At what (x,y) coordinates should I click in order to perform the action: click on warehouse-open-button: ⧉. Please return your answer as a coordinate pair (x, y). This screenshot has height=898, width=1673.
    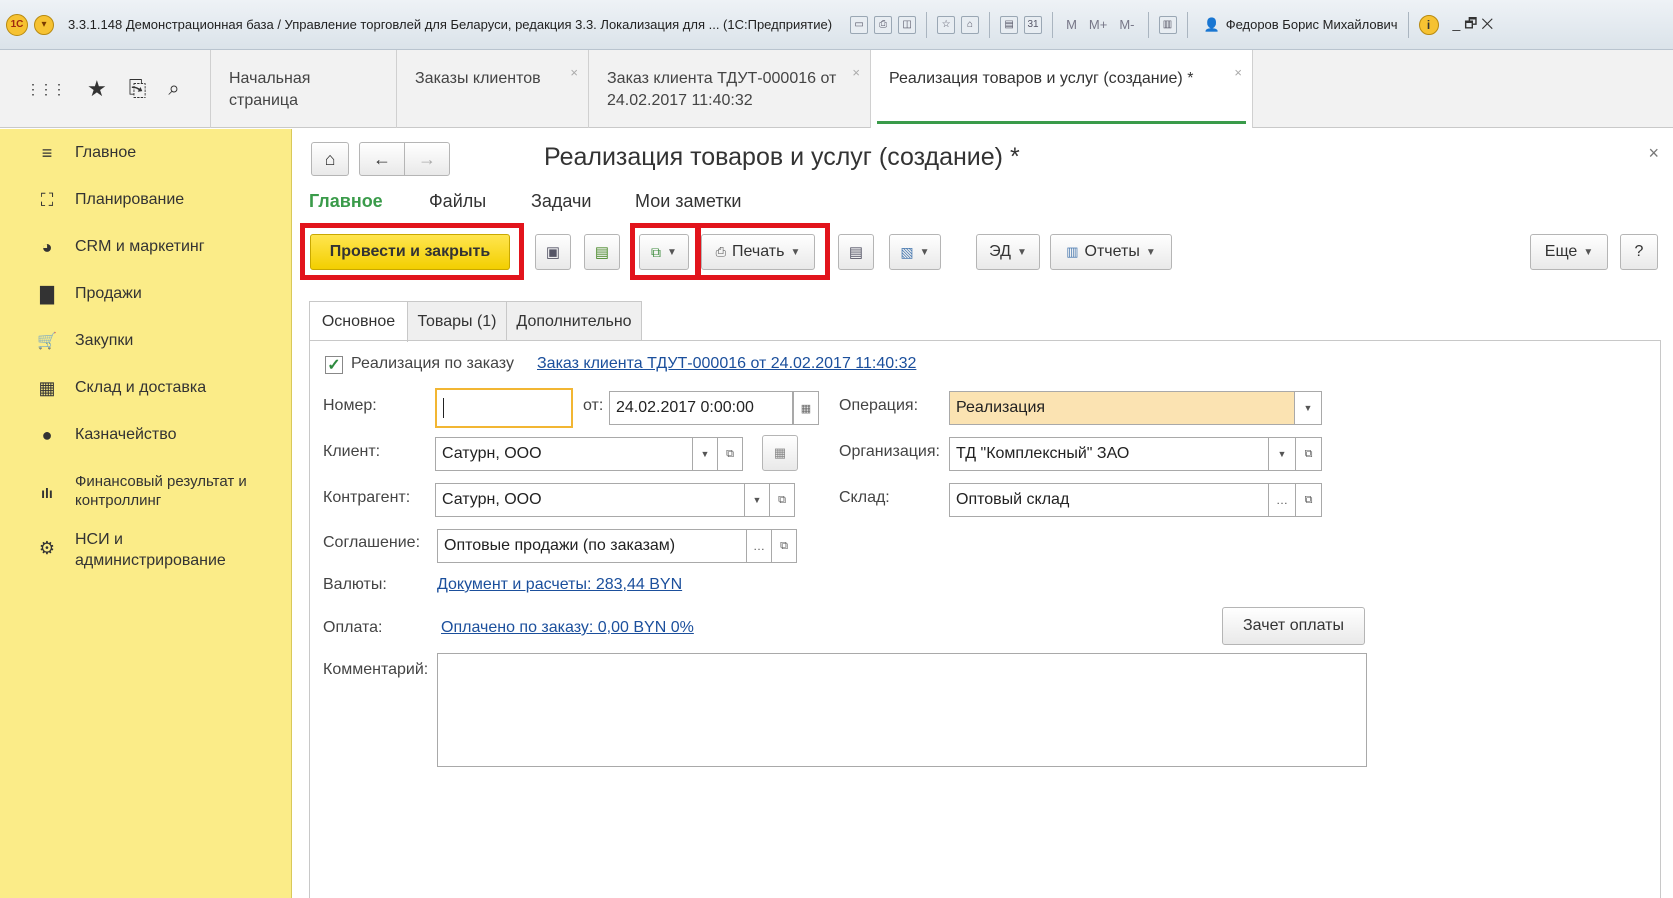
    Looking at the image, I should click on (1308, 500).